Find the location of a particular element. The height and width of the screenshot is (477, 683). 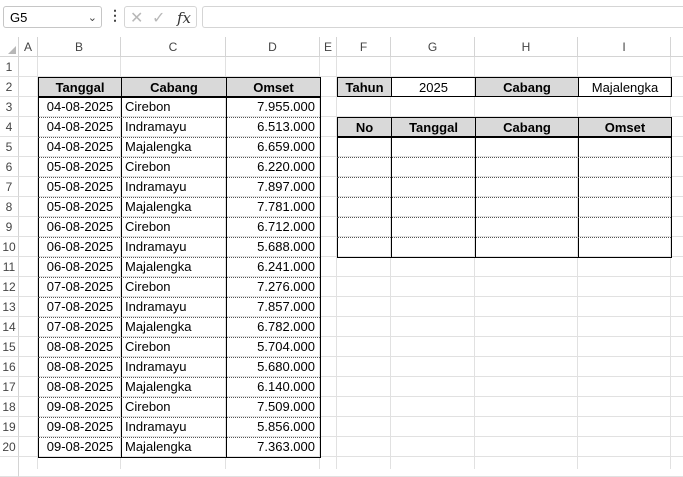

table1-header-tanggal: Tanggal is located at coordinates (80, 87).